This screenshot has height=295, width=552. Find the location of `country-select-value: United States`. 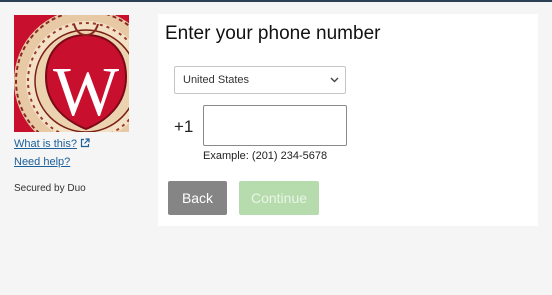

country-select-value: United States is located at coordinates (216, 80).